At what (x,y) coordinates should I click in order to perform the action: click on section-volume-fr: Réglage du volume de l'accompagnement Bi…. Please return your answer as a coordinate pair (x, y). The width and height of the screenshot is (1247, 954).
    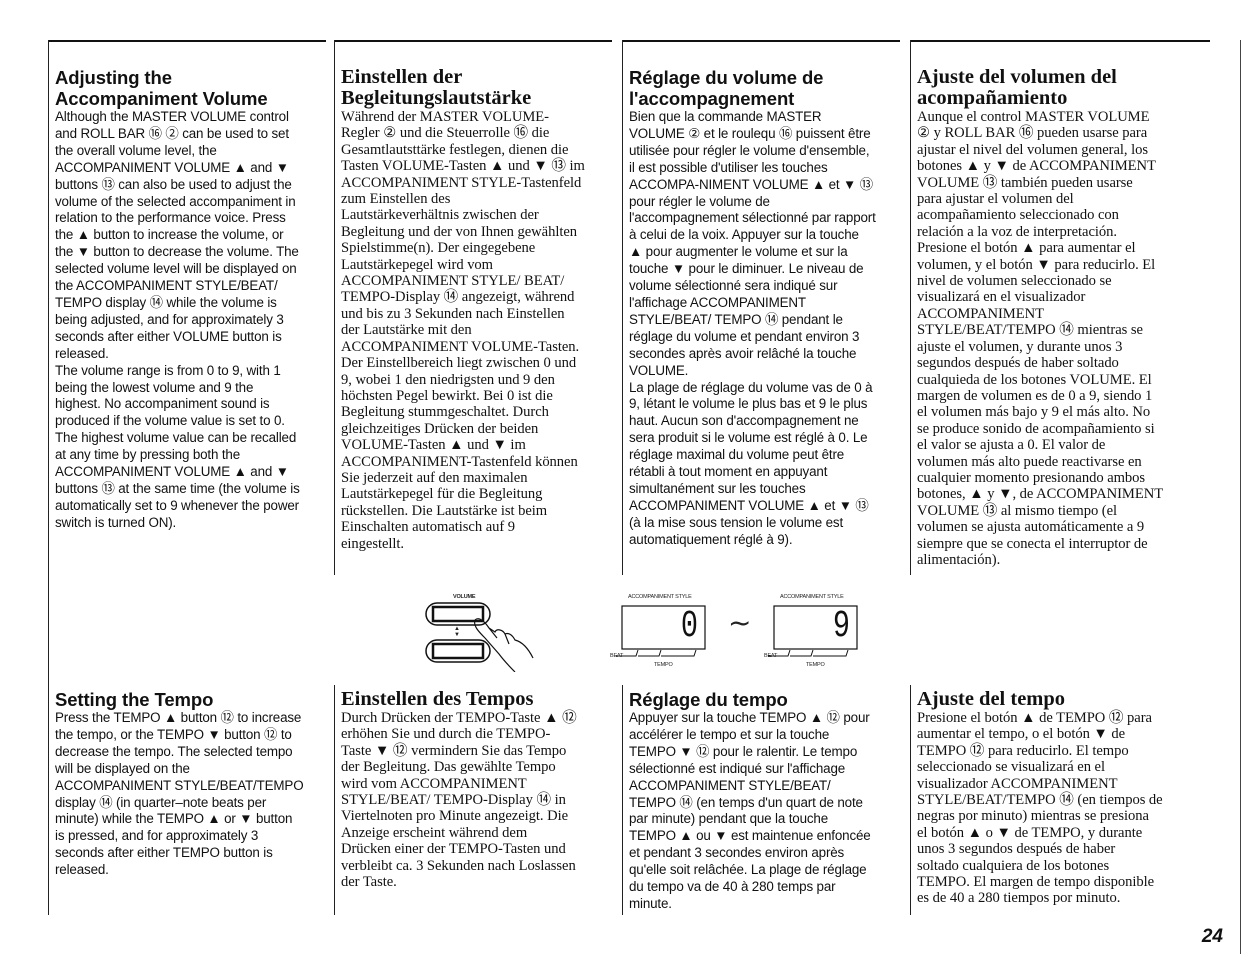
    Looking at the image, I should click on (766, 308).